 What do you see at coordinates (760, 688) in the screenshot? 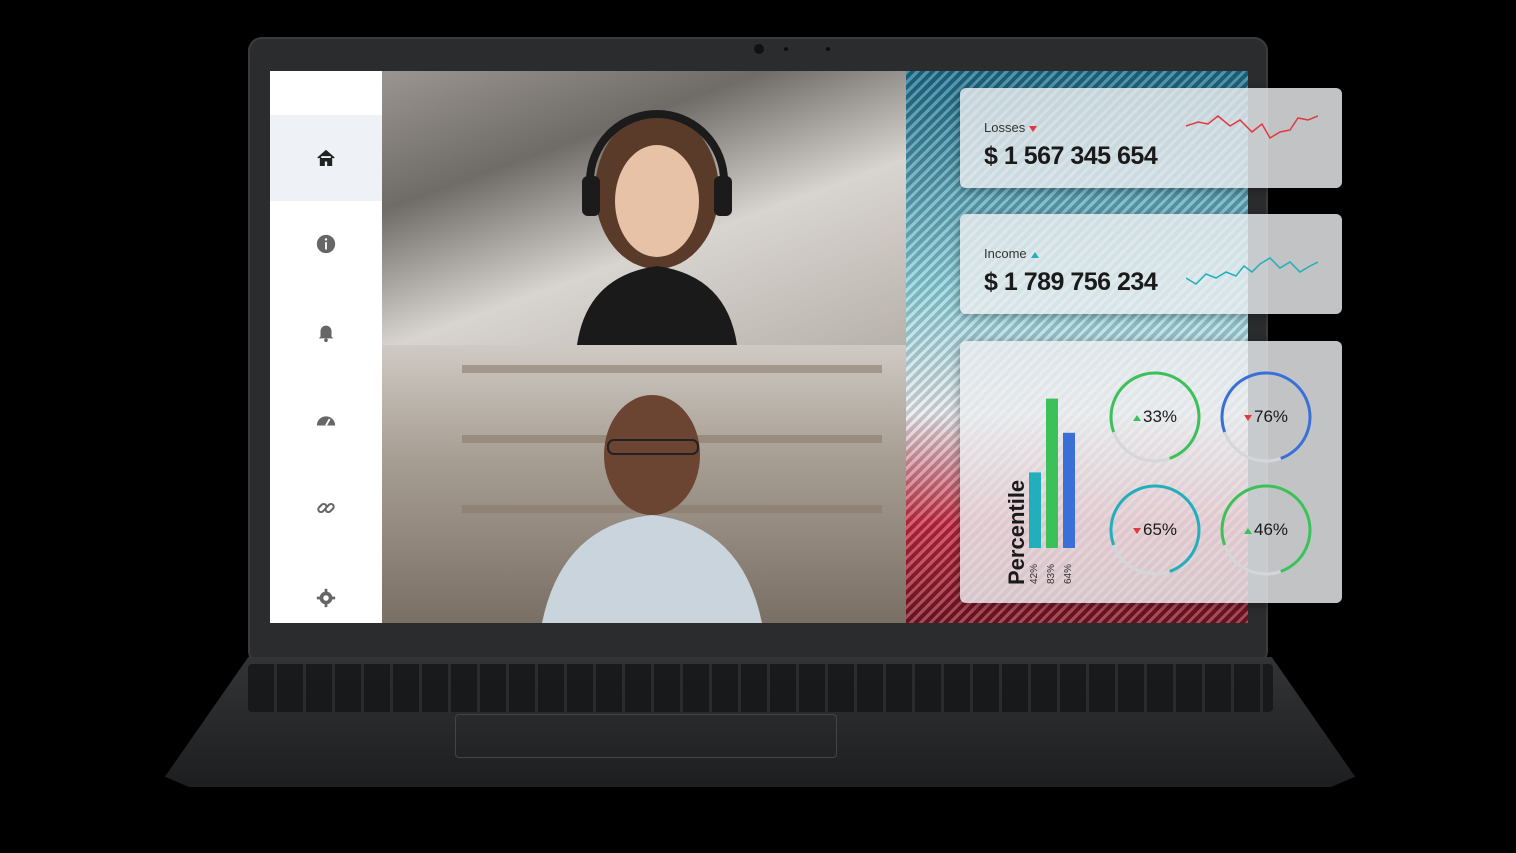
I see `keyboard` at bounding box center [760, 688].